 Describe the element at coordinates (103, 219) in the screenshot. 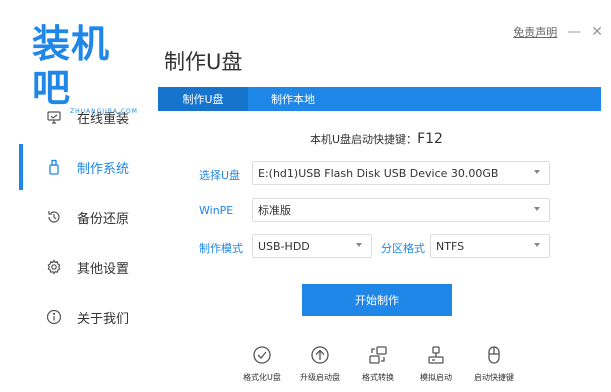

I see `sidebar-item-label: 备份还原` at that location.